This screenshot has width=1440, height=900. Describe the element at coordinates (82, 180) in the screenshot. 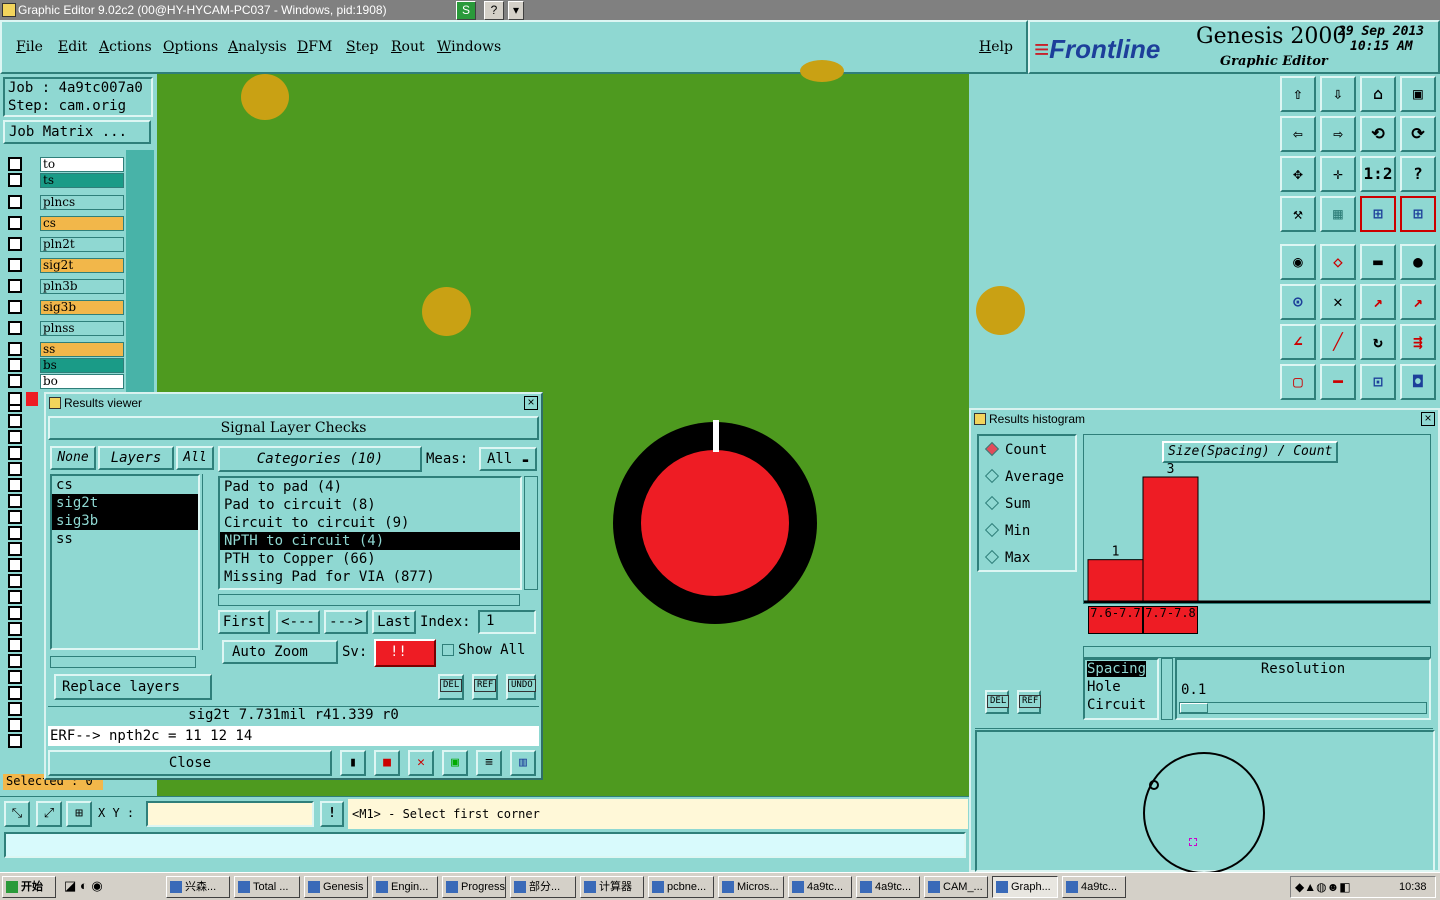

I see `layer-name: ts` at that location.